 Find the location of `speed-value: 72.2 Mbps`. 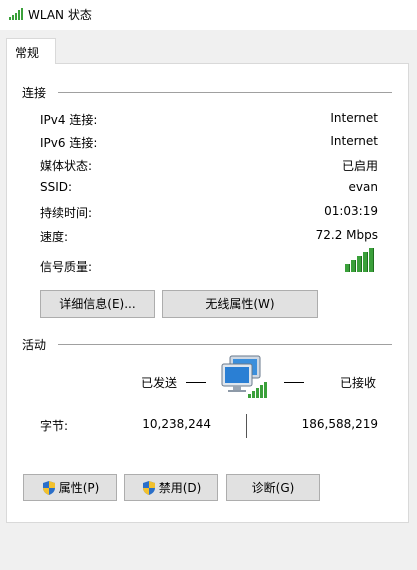

speed-value: 72.2 Mbps is located at coordinates (346, 235).